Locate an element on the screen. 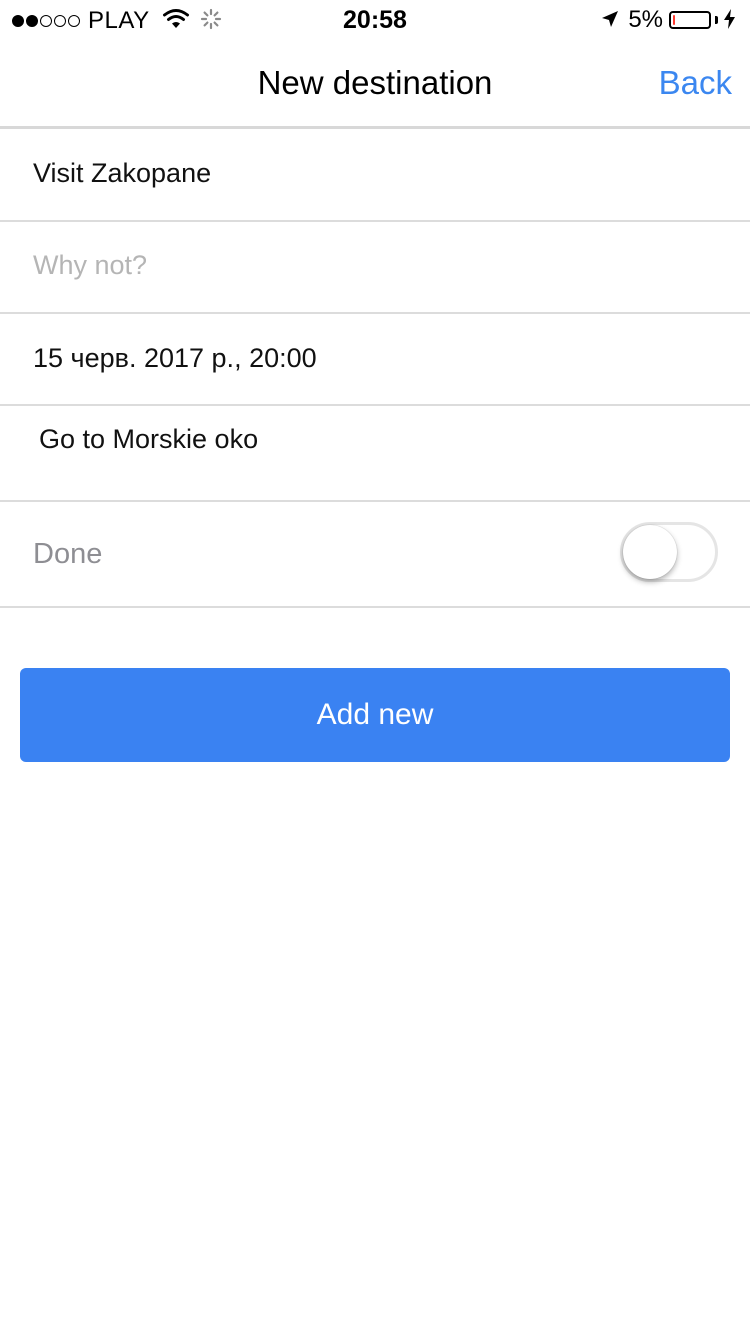 This screenshot has width=750, height=1334. page-title: New destination is located at coordinates (375, 82).